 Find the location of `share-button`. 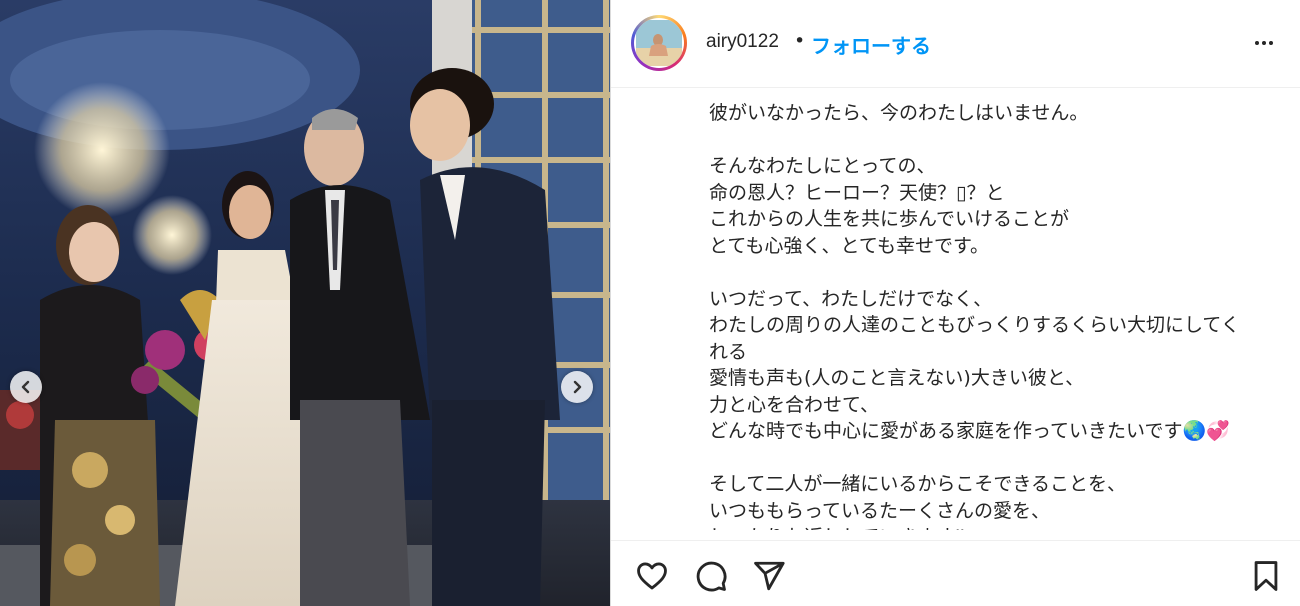

share-button is located at coordinates (769, 576).